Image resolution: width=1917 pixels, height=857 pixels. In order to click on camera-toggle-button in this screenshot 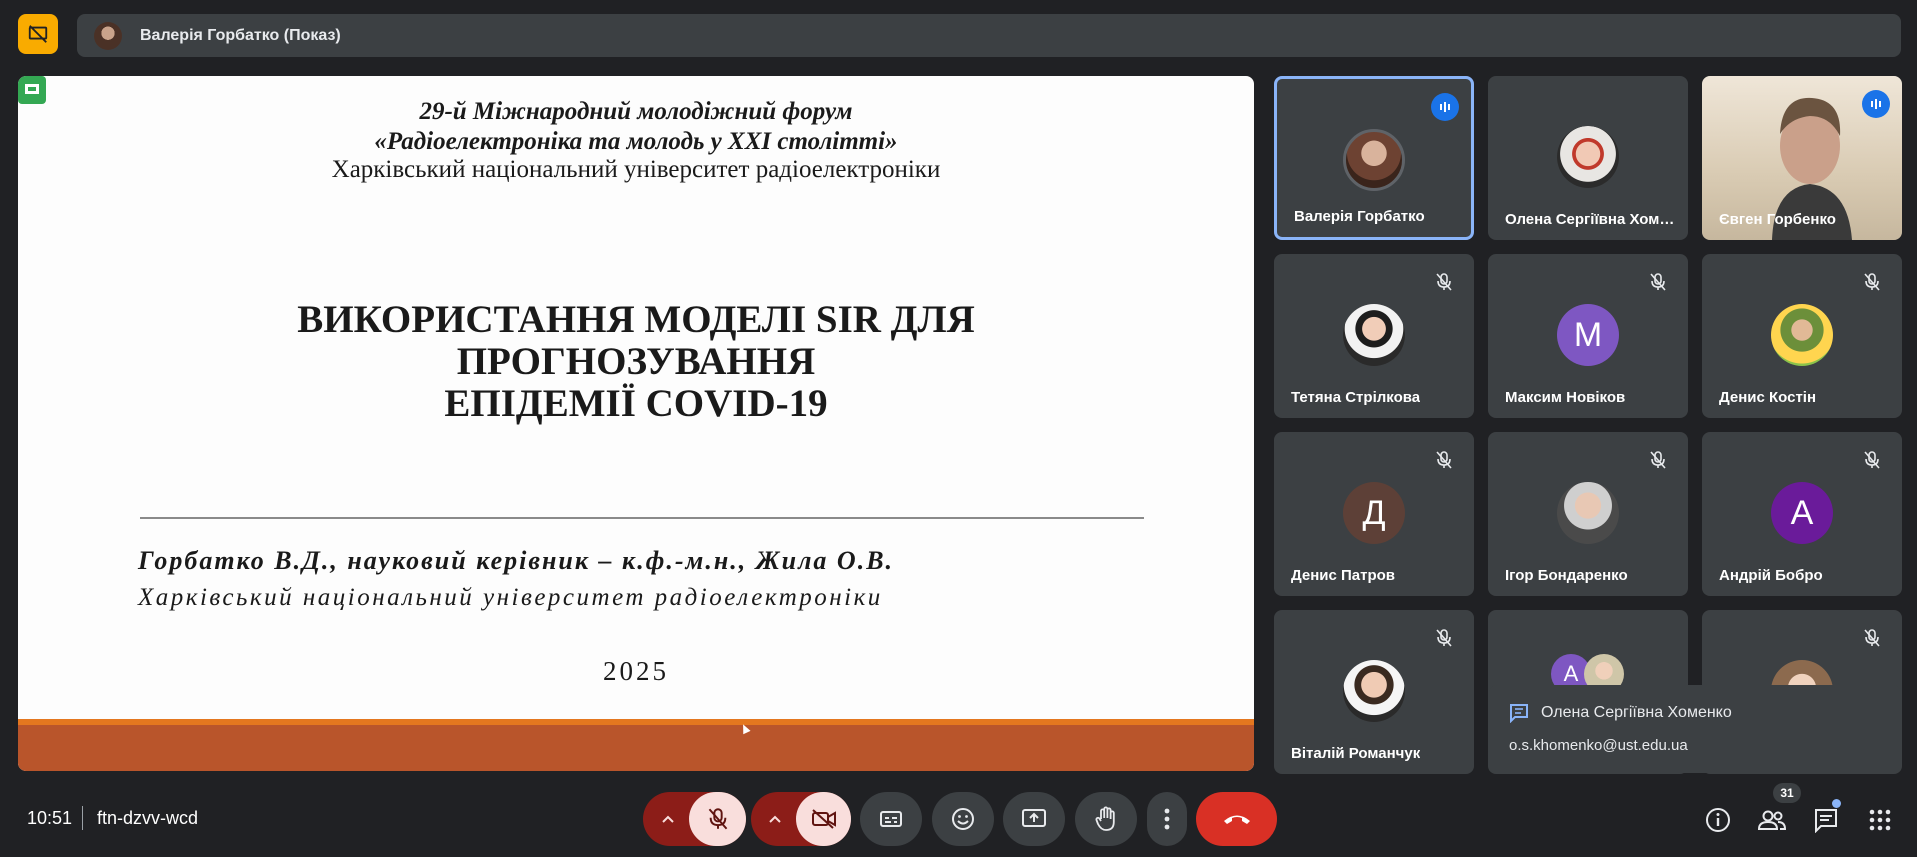, I will do `click(823, 819)`.